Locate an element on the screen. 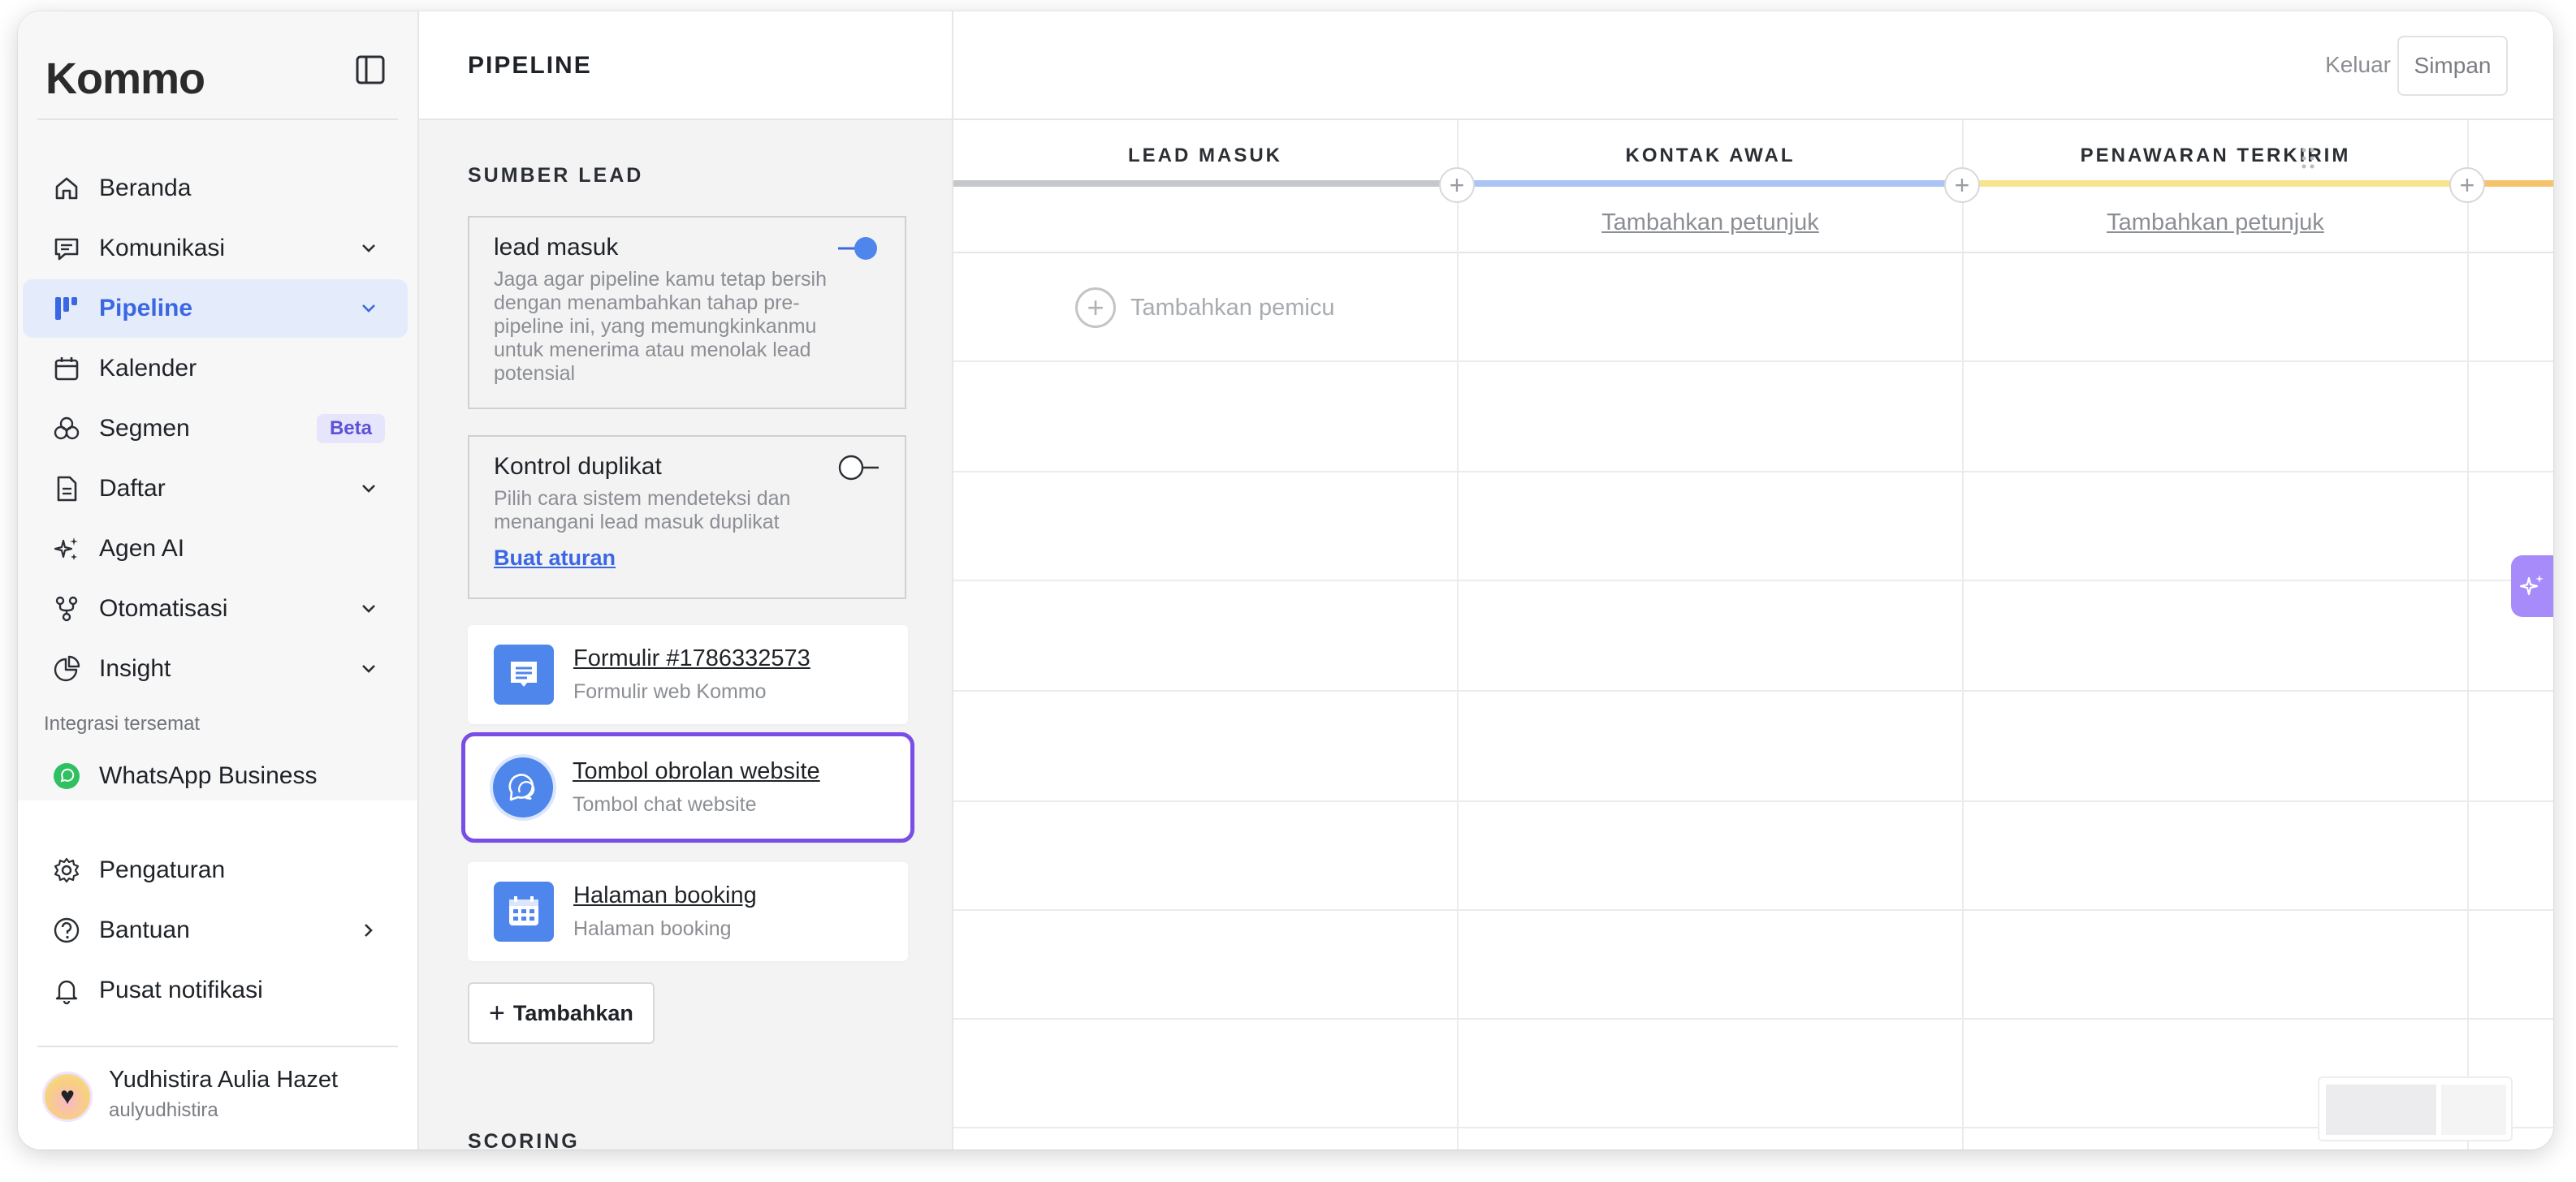  kommo-logo: Kommo is located at coordinates (125, 78).